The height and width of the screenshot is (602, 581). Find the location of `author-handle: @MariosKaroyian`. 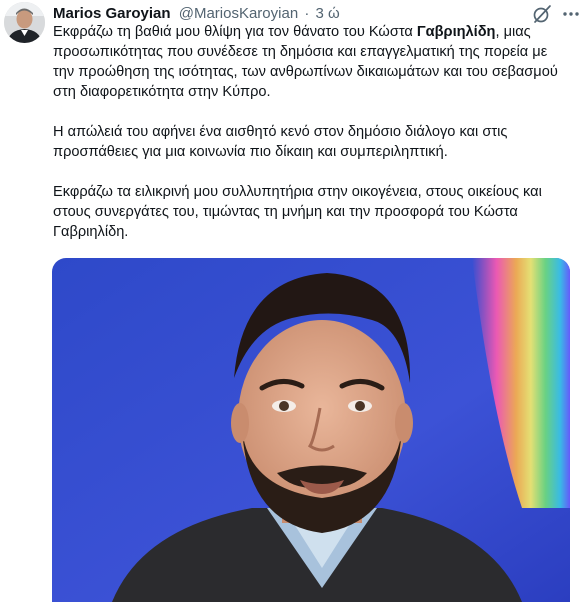

author-handle: @MariosKaroyian is located at coordinates (238, 13).